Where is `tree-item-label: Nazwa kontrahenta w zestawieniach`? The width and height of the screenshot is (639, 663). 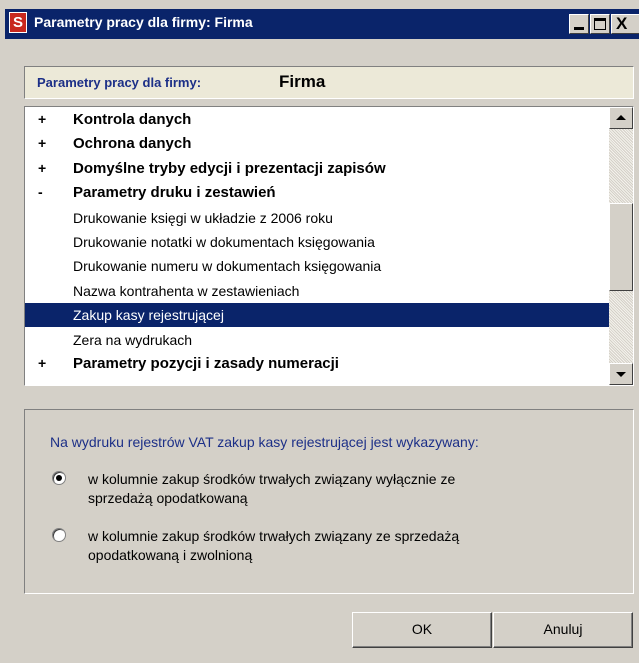 tree-item-label: Nazwa kontrahenta w zestawieniach is located at coordinates (186, 290).